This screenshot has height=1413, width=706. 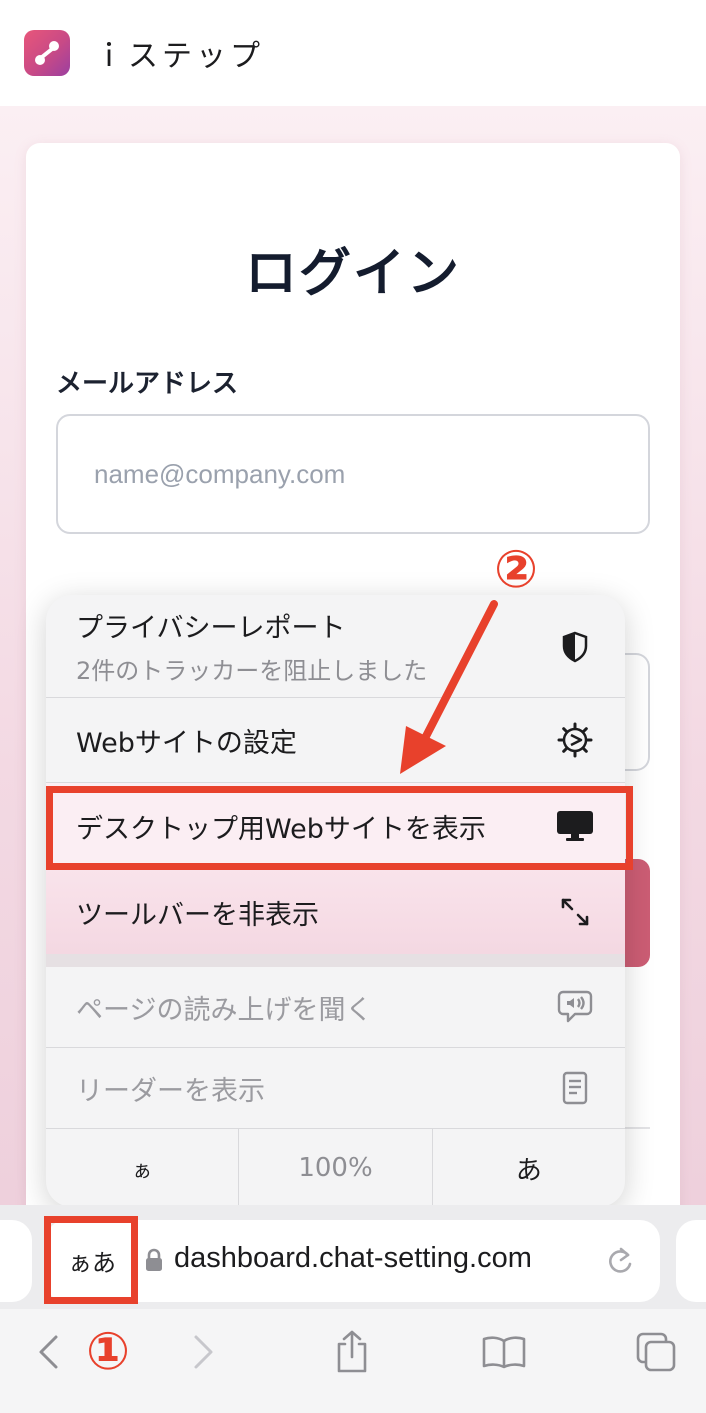 I want to click on annotation-arrow-icon, so click(x=449, y=687).